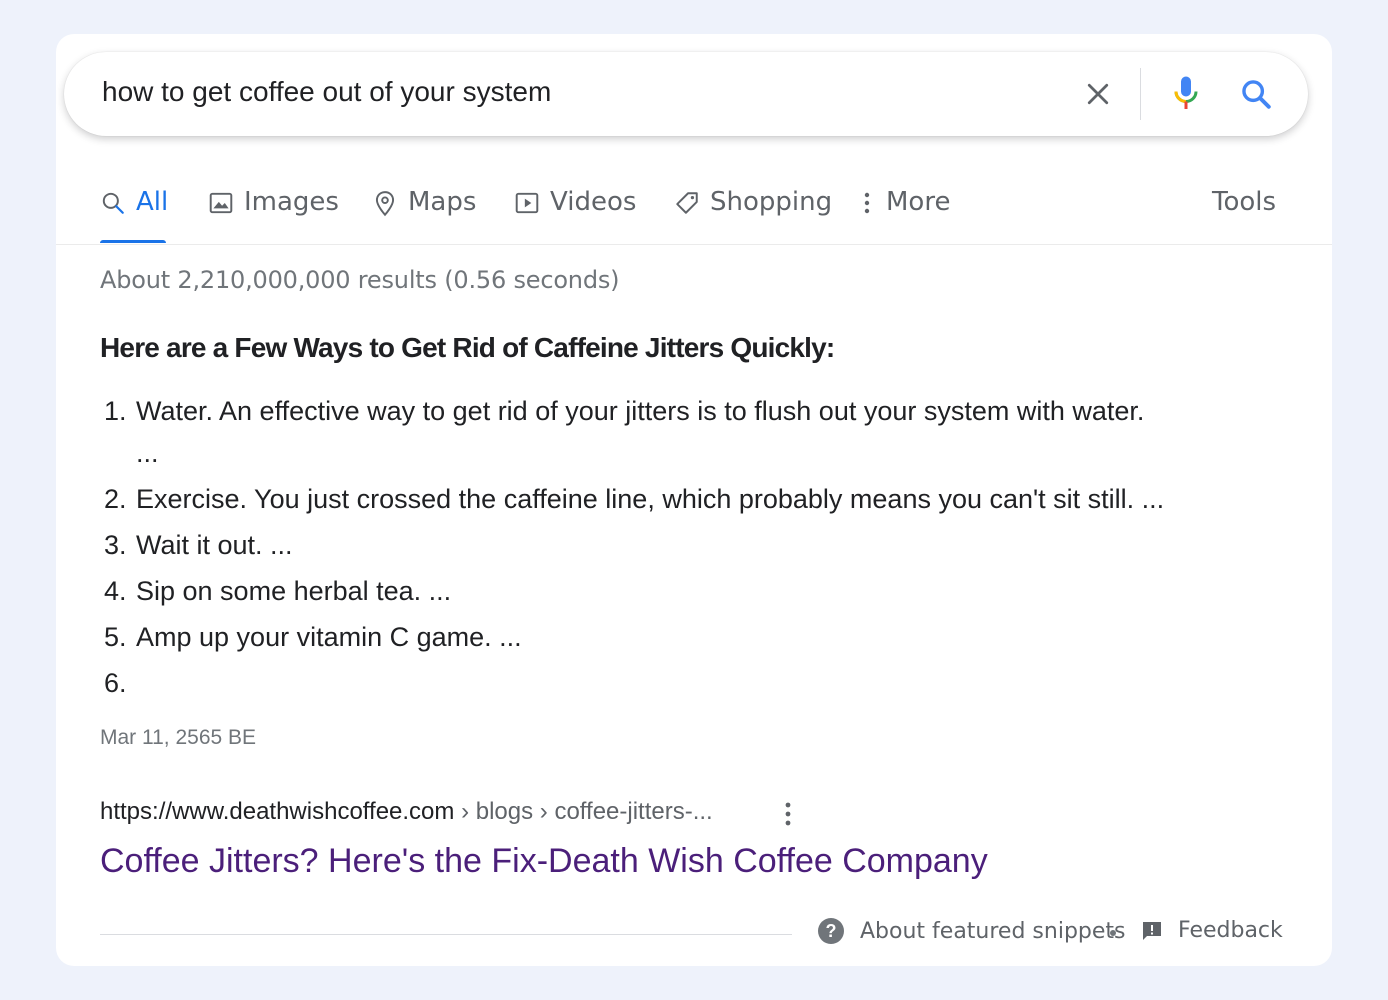 The width and height of the screenshot is (1388, 1000). What do you see at coordinates (1098, 94) in the screenshot?
I see `close-icon` at bounding box center [1098, 94].